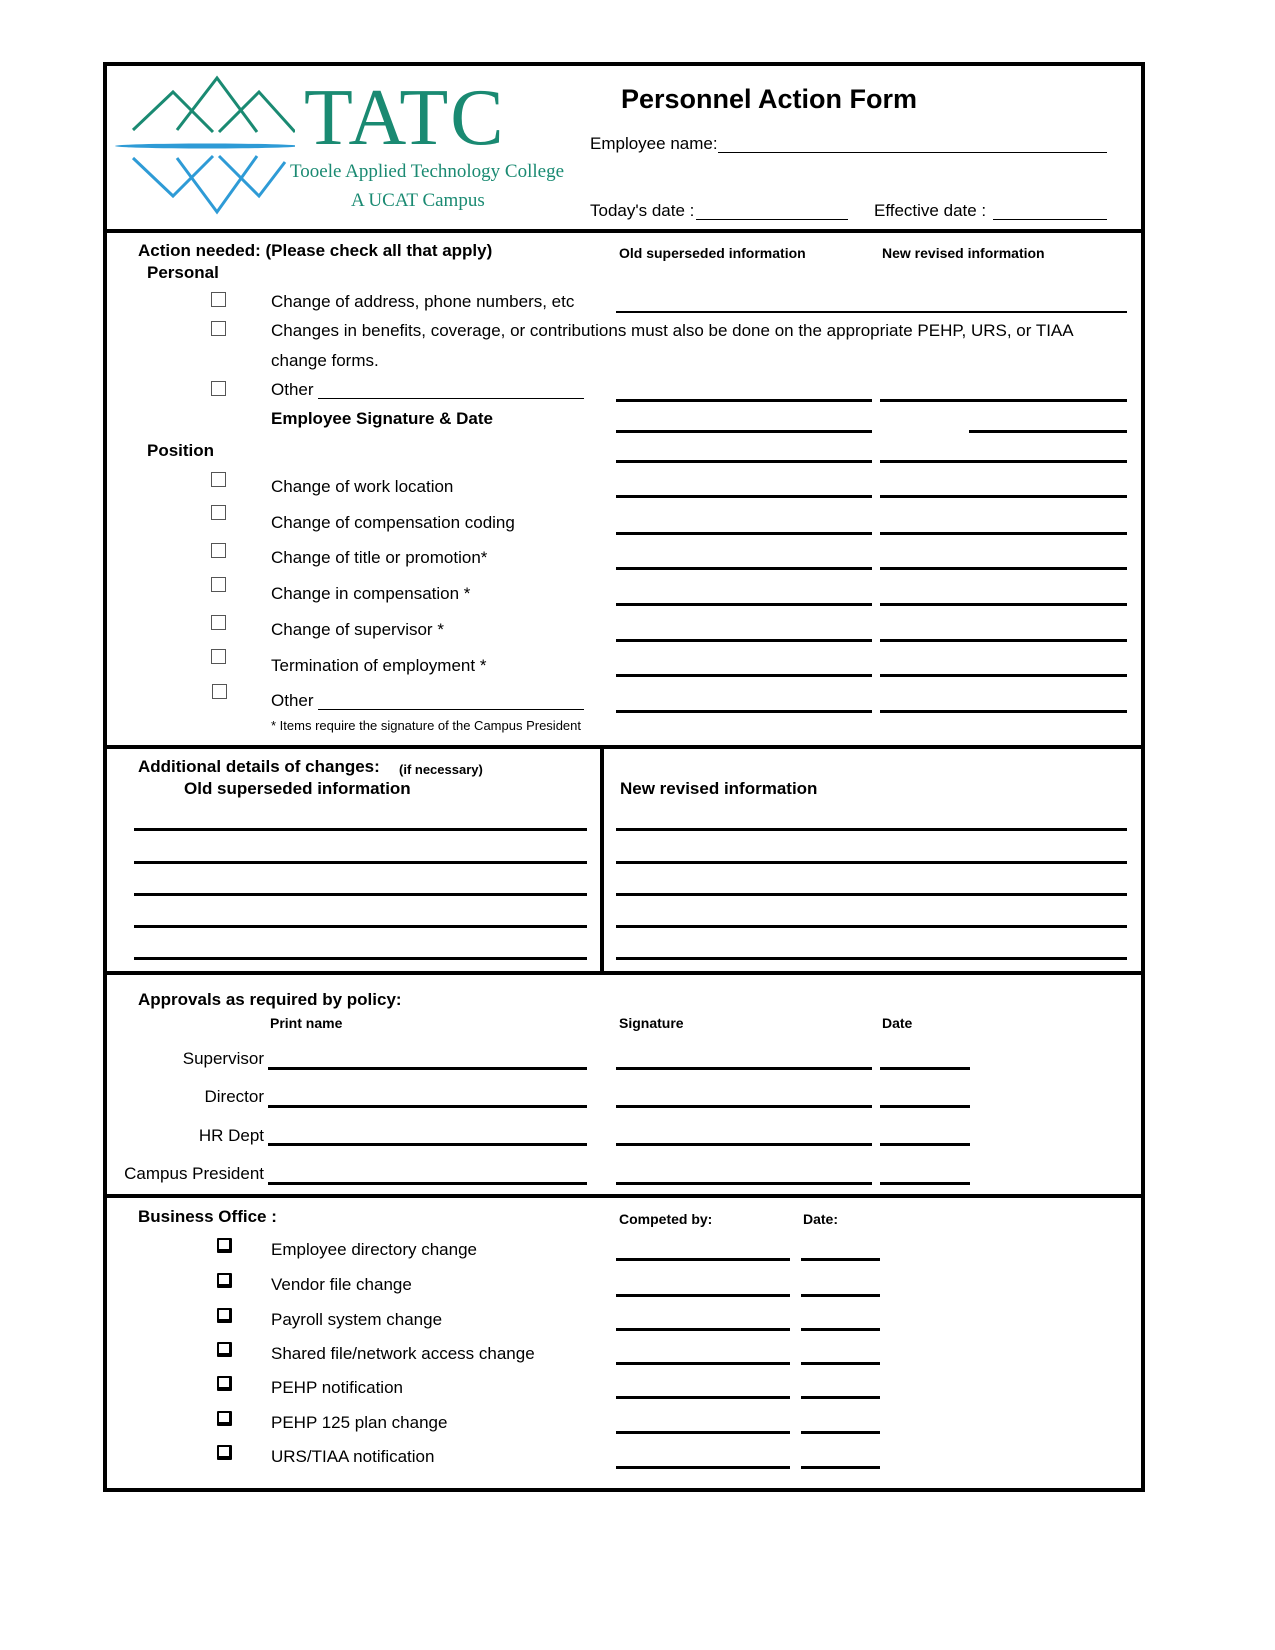 The image size is (1275, 1650). What do you see at coordinates (451, 389) in the screenshot?
I see `personal-other-field` at bounding box center [451, 389].